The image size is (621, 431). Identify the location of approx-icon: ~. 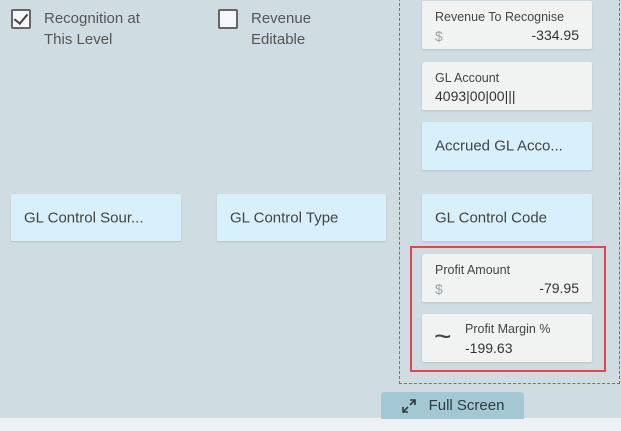
(443, 336).